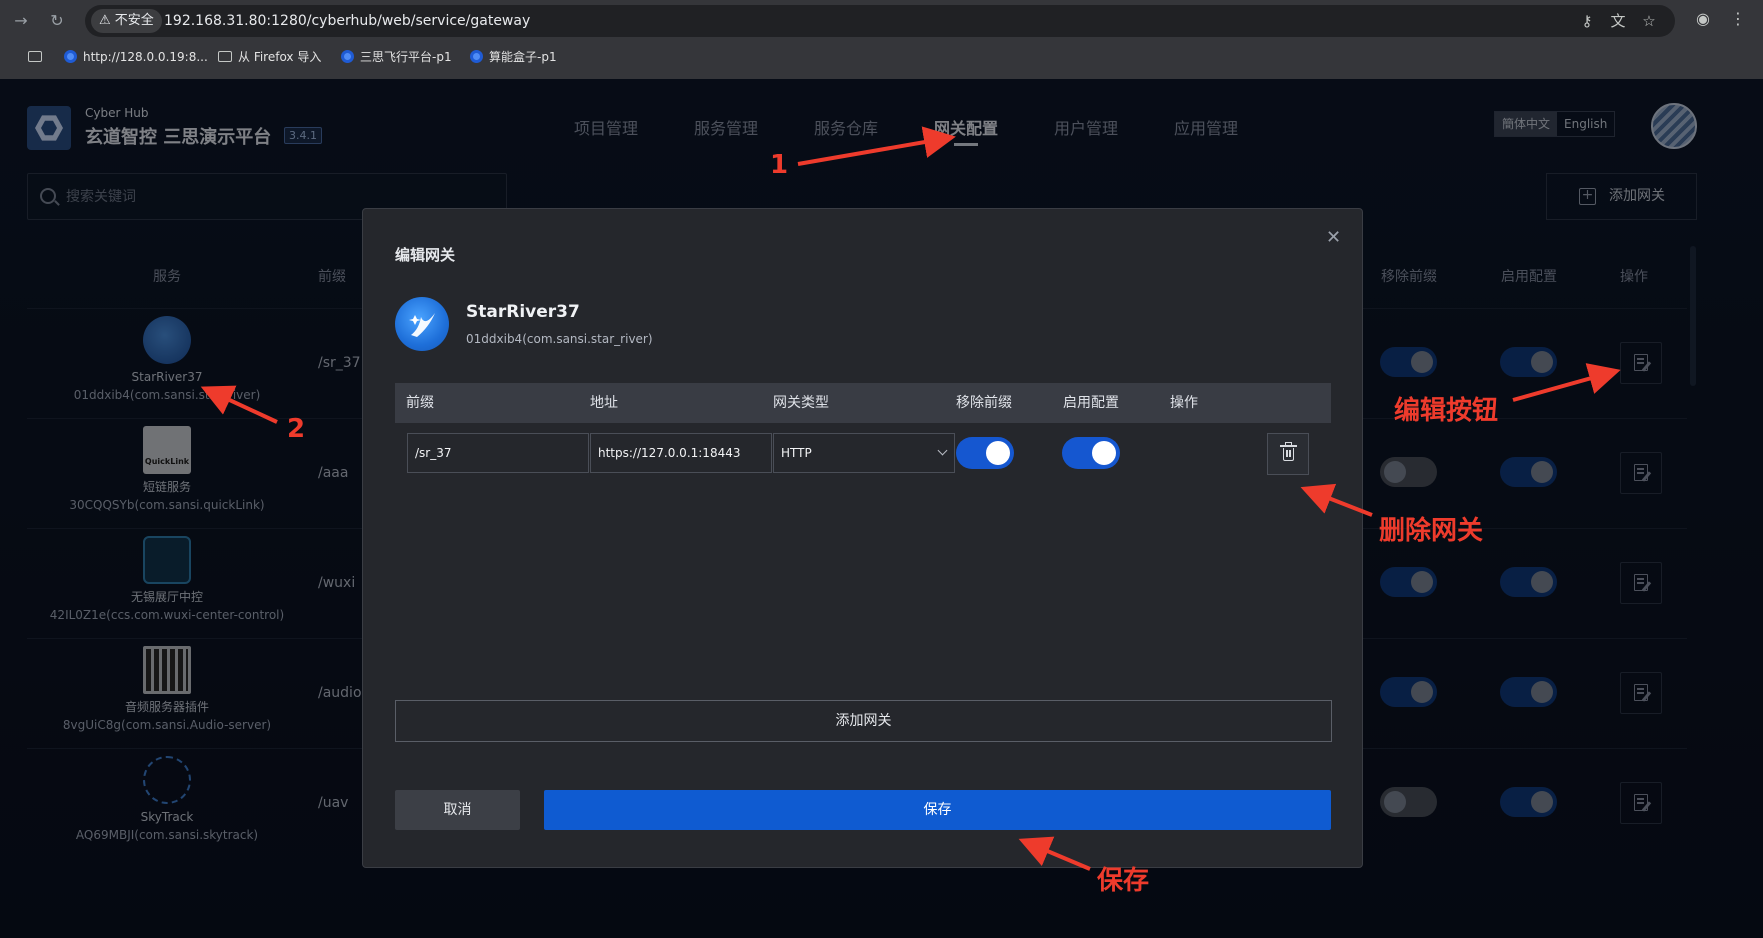 Image resolution: width=1763 pixels, height=938 pixels. I want to click on bookmark-label: 算能盒子-p1, so click(523, 57).